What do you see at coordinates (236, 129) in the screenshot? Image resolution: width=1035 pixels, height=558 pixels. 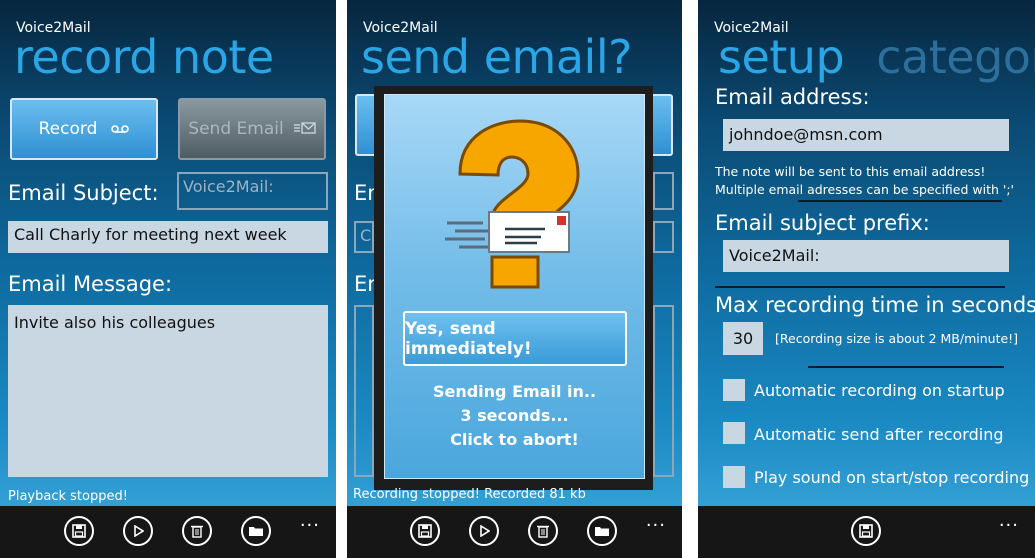 I see `send-email-button-label: Send Email` at bounding box center [236, 129].